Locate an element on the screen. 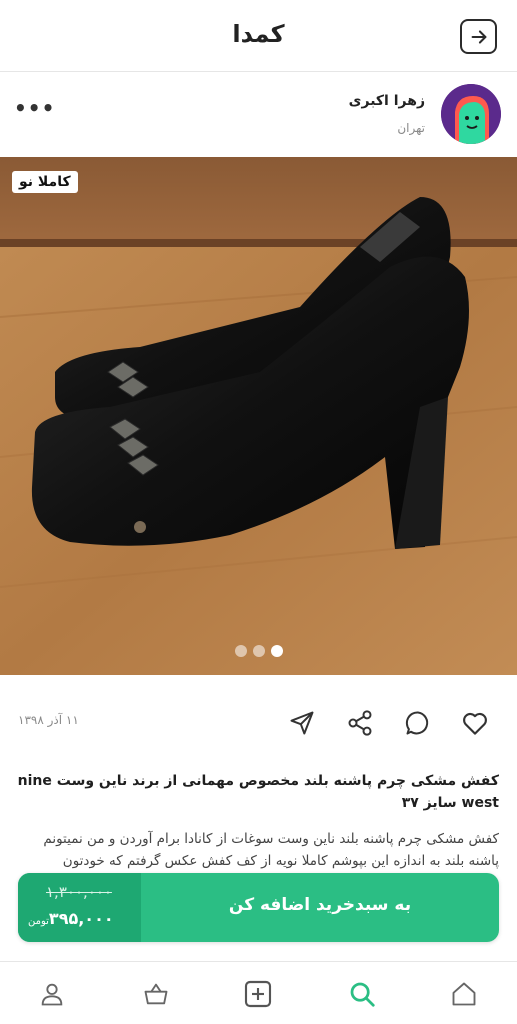  new-price-value: ۳۹۵,۰۰۰ is located at coordinates (81, 918).